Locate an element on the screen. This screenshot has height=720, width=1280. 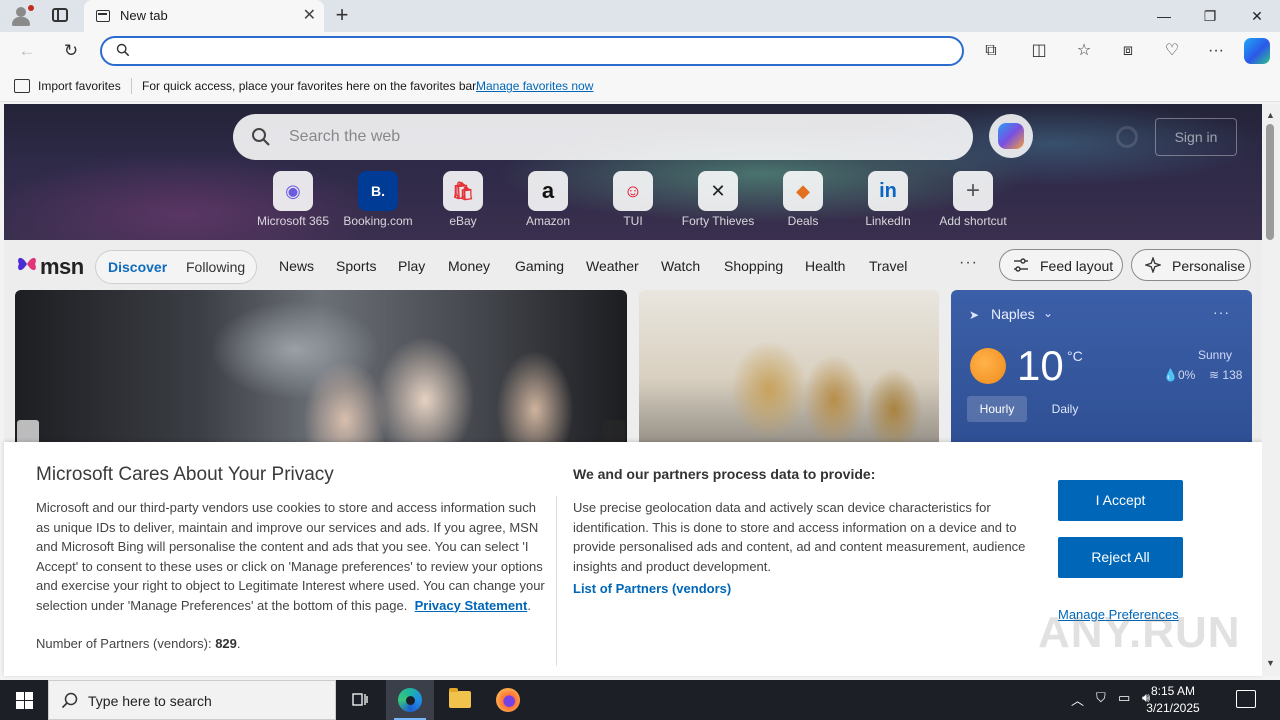
weather-more-button: ··· is located at coordinates (1221, 312).